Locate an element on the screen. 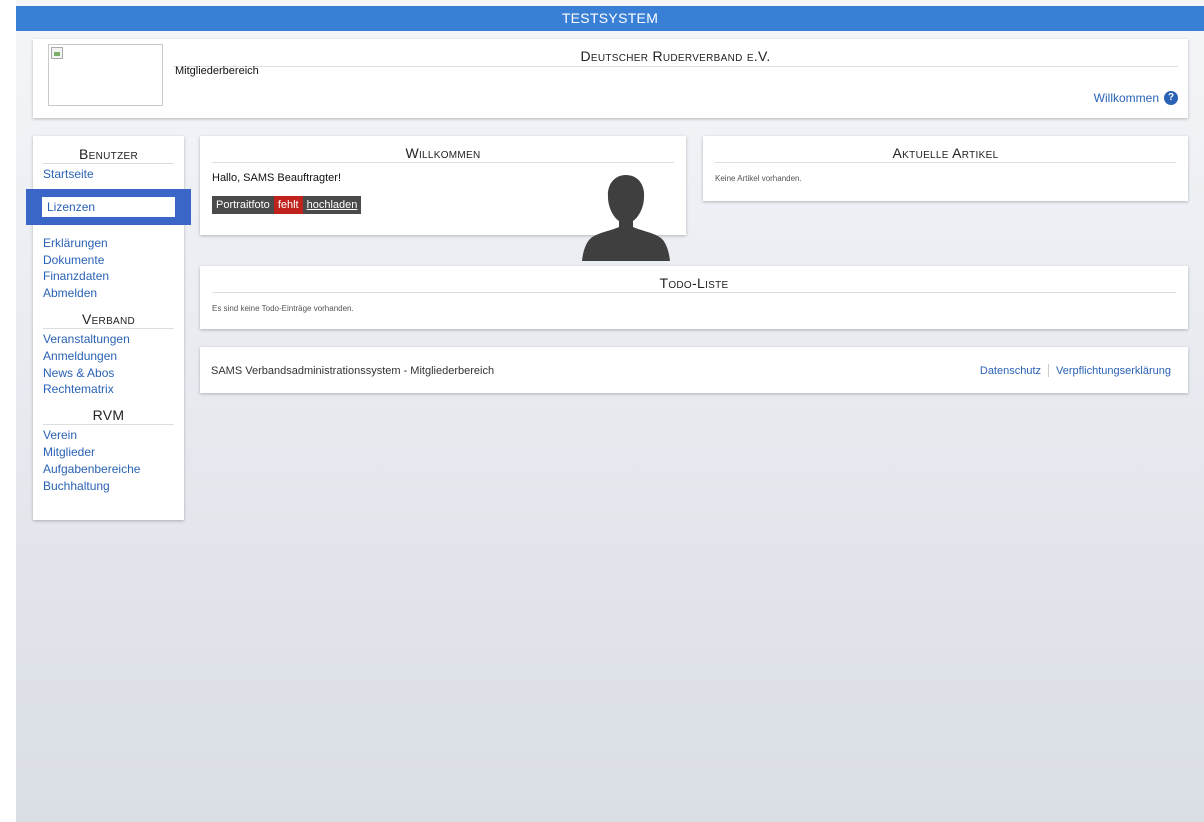 The image size is (1204, 822). logo-image is located at coordinates (105, 75).